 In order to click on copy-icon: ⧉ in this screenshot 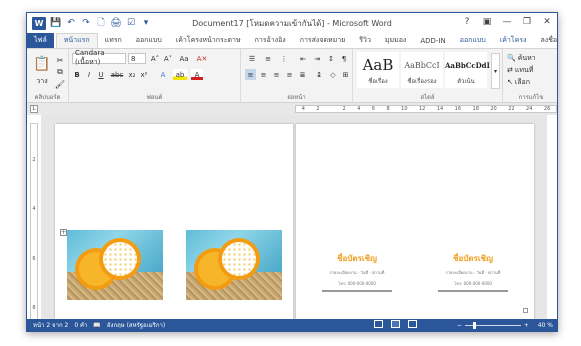, I will do `click(60, 72)`.